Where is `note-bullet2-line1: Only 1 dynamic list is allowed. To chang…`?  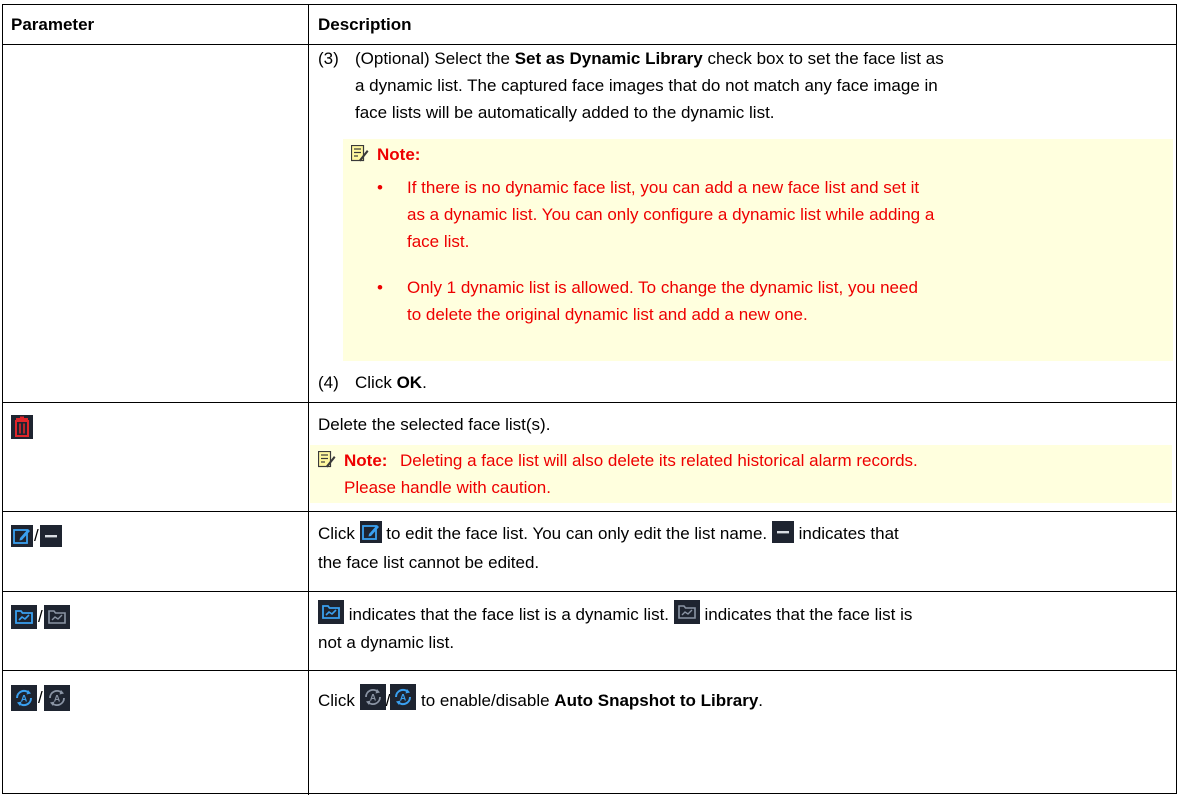 note-bullet2-line1: Only 1 dynamic list is allowed. To chang… is located at coordinates (662, 287).